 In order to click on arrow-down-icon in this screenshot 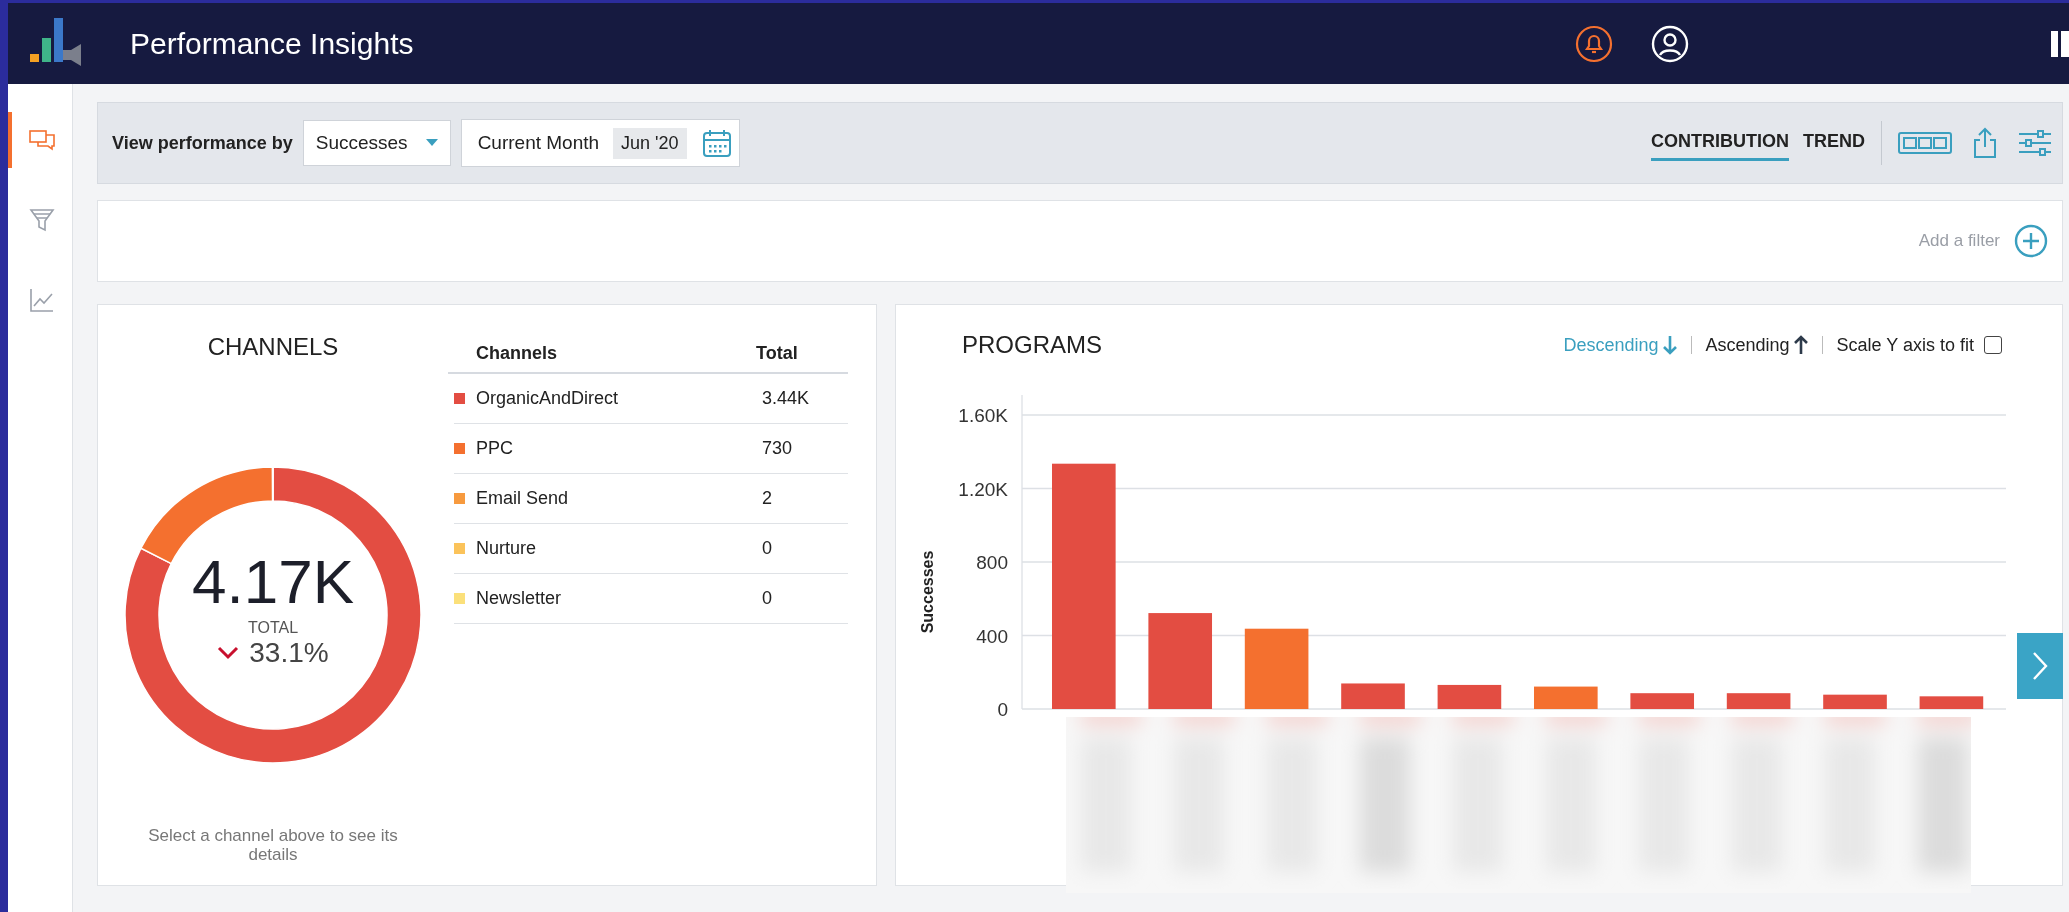, I will do `click(1669, 345)`.